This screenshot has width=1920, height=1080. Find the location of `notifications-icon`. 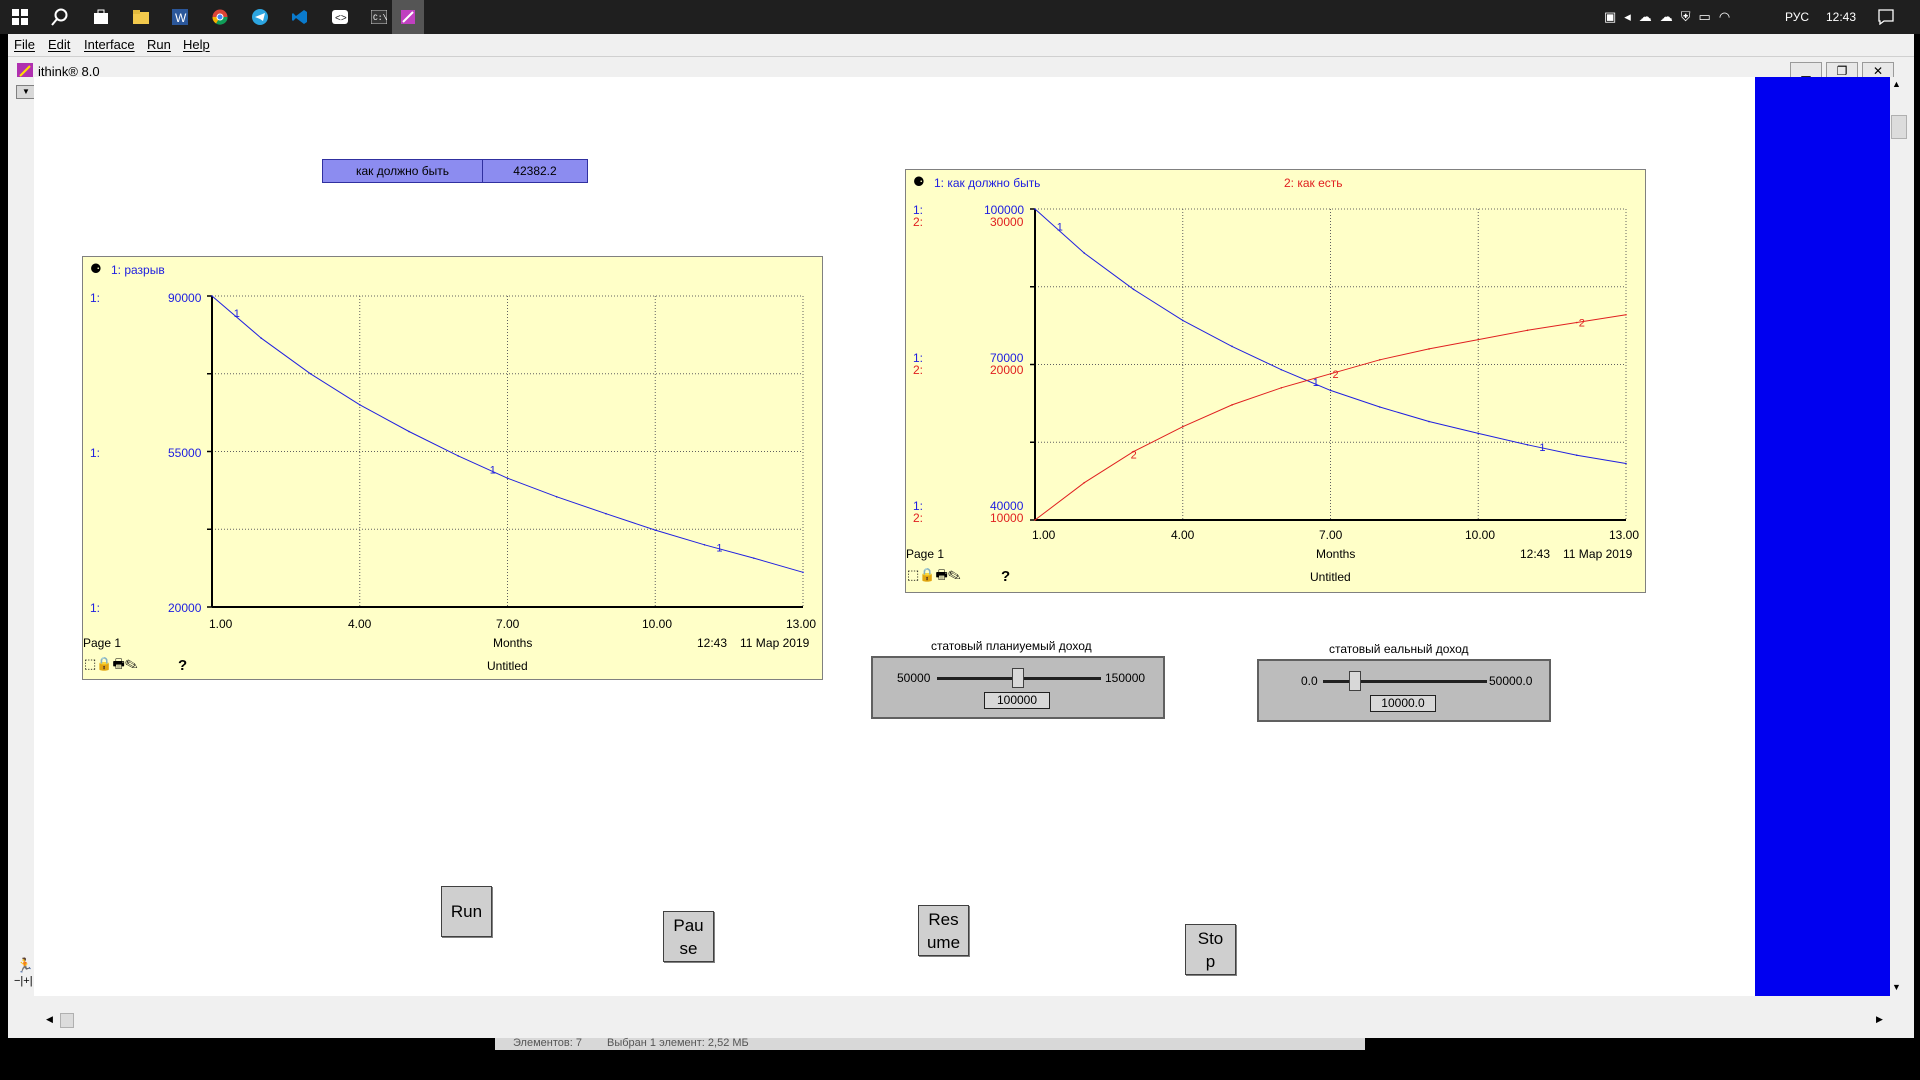

notifications-icon is located at coordinates (1886, 17).